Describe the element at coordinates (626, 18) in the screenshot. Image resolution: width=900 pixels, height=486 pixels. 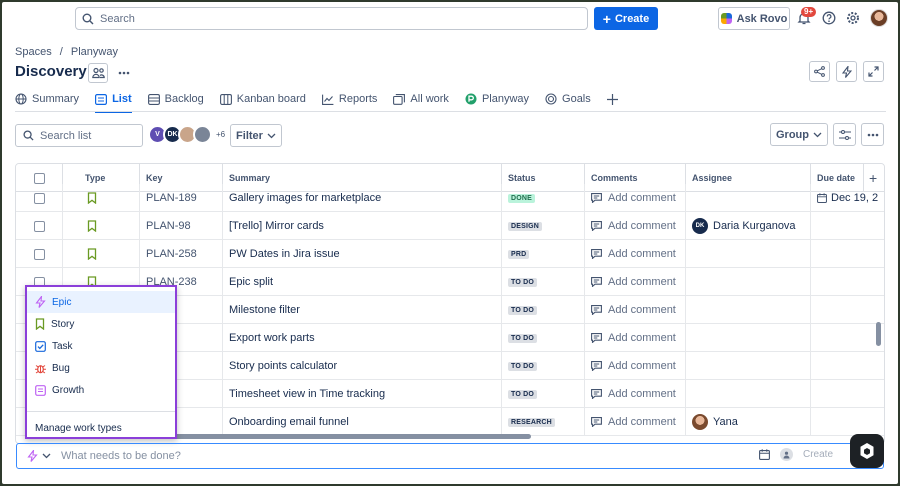
I see `create-button: + Create` at that location.